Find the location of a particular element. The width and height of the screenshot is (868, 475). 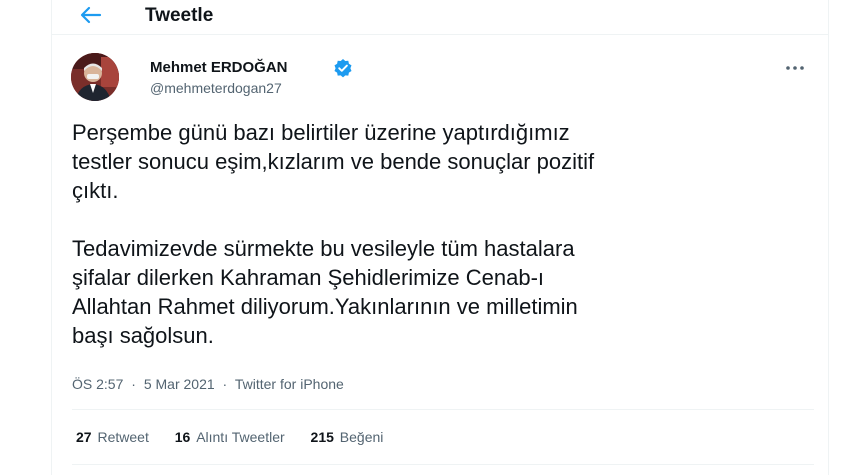

stat-label: Alıntı Tweetler is located at coordinates (240, 437).